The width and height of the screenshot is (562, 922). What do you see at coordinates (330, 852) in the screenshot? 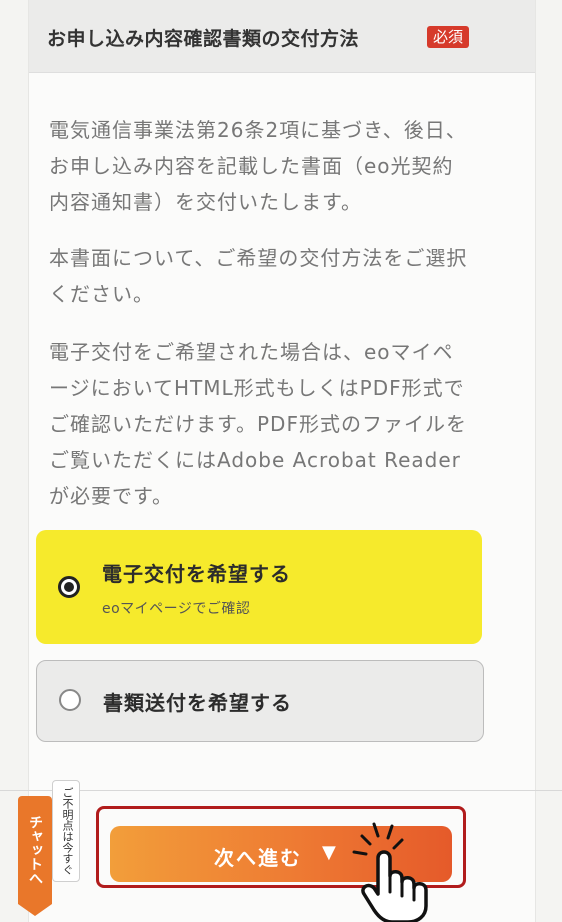
I see `triangle-down-icon: ▼` at bounding box center [330, 852].